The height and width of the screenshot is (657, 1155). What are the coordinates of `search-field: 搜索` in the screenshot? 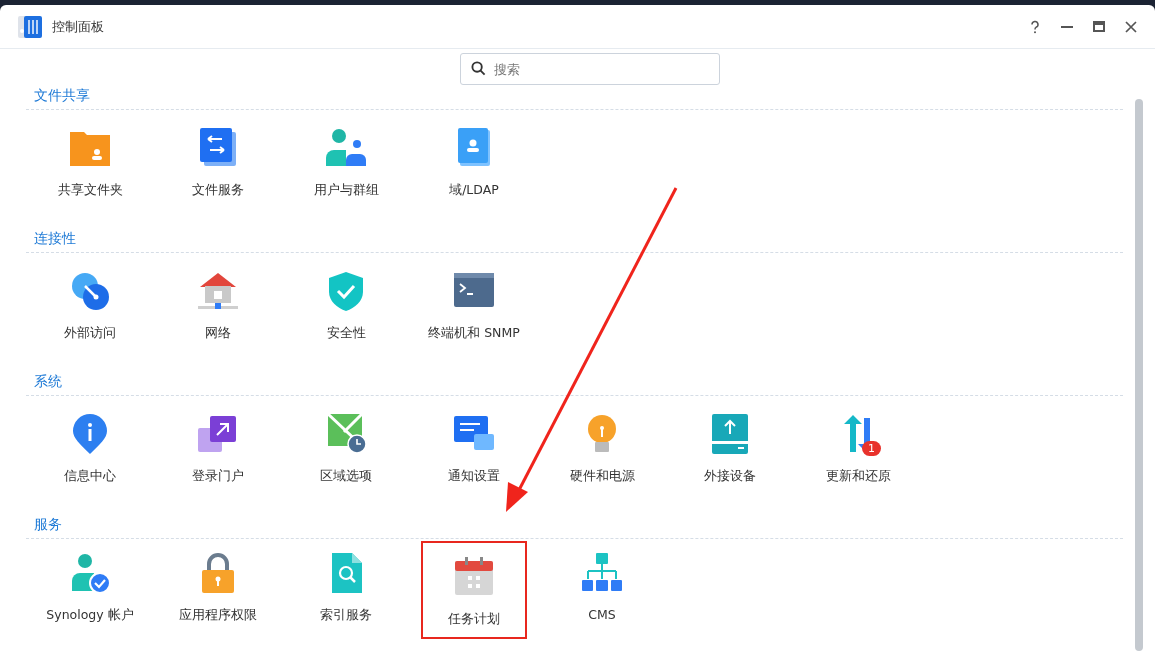 It's located at (589, 69).